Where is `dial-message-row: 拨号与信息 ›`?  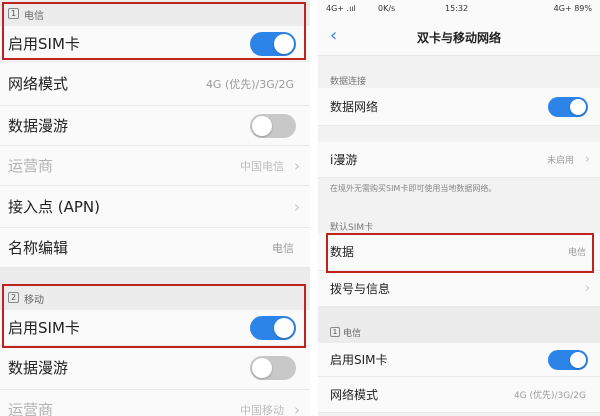 dial-message-row: 拨号与信息 › is located at coordinates (459, 289).